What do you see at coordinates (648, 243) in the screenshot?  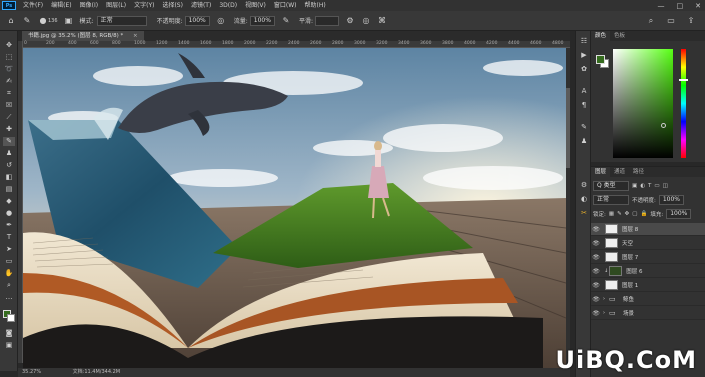 I see `layer-row: 👁 天空` at bounding box center [648, 243].